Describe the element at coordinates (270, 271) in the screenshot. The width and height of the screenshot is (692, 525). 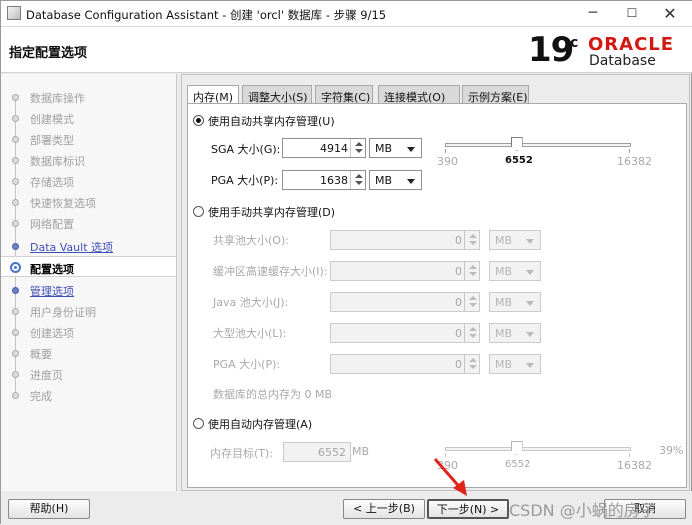
I see `buffer-cache-label: 缓冲区高速缓存大小(I):` at that location.